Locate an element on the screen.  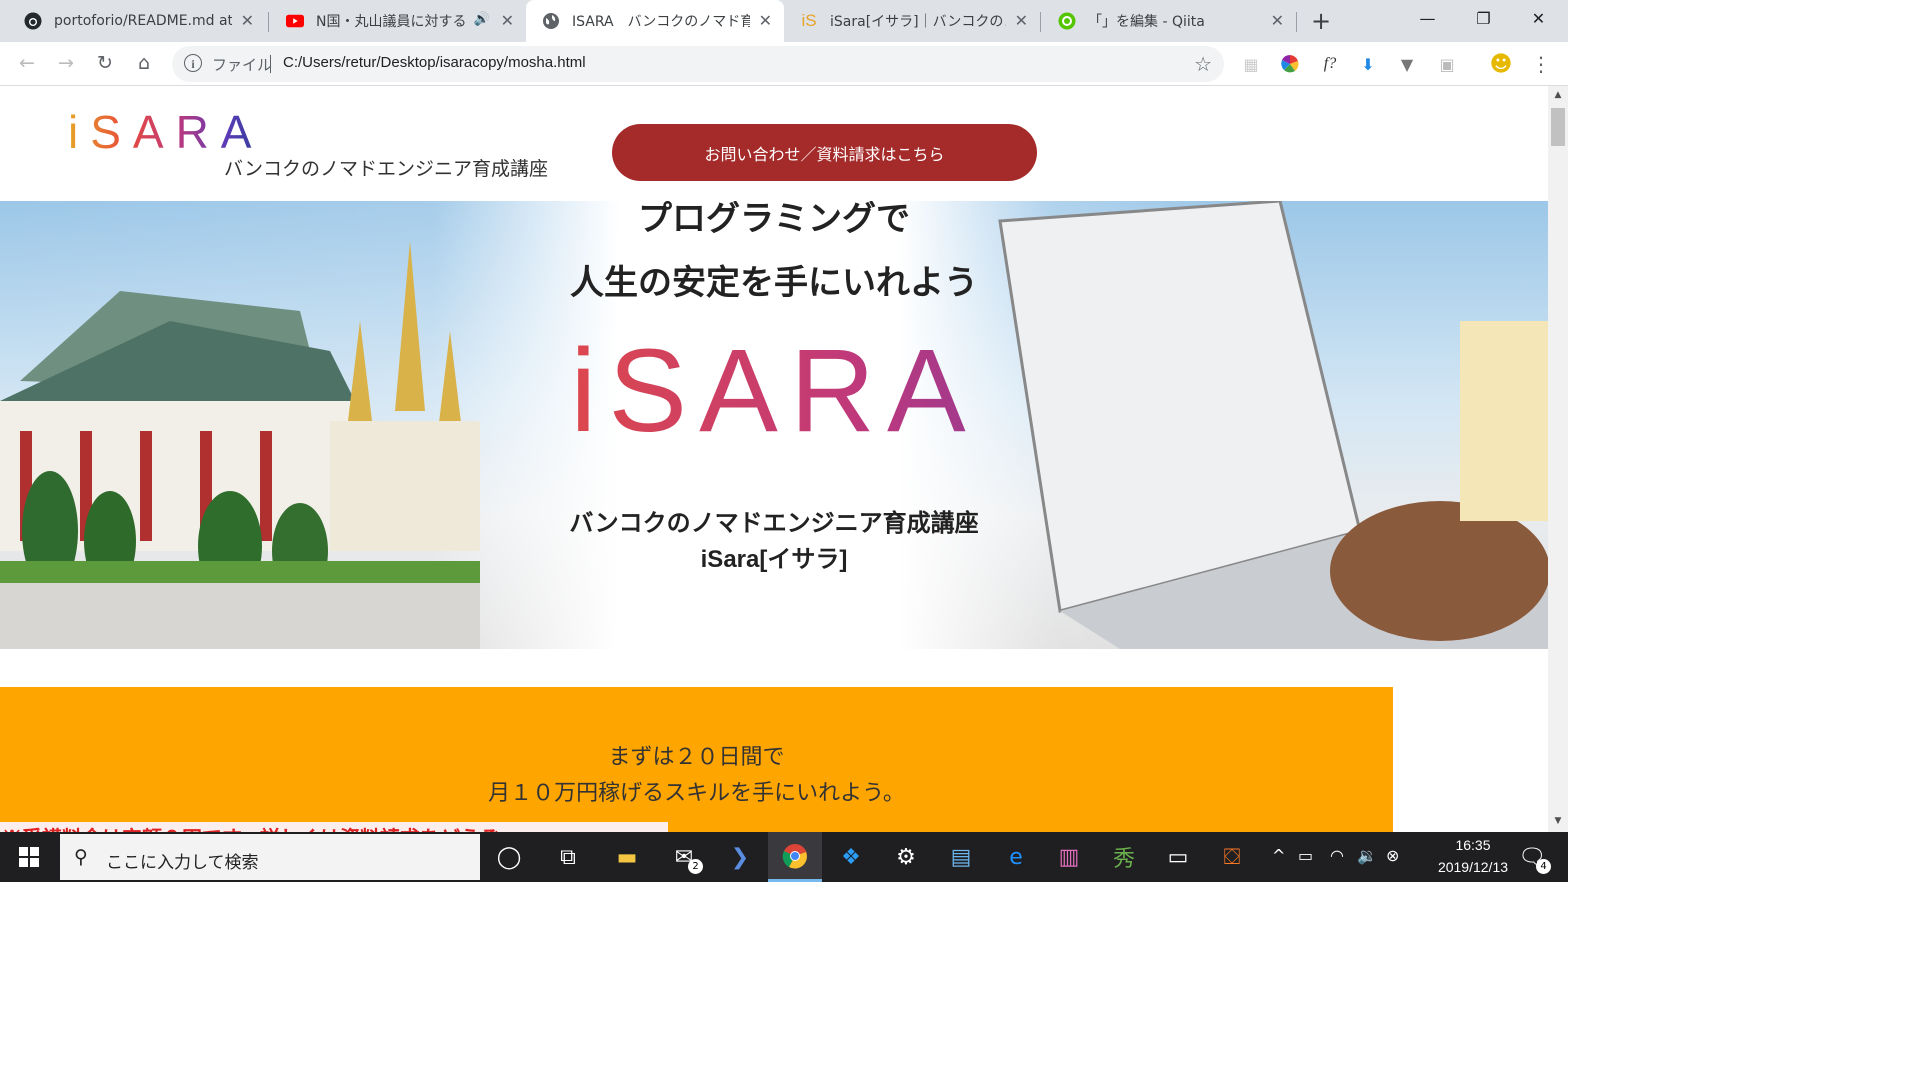
bookmark-star-icon: ☆ is located at coordinates (1203, 64).